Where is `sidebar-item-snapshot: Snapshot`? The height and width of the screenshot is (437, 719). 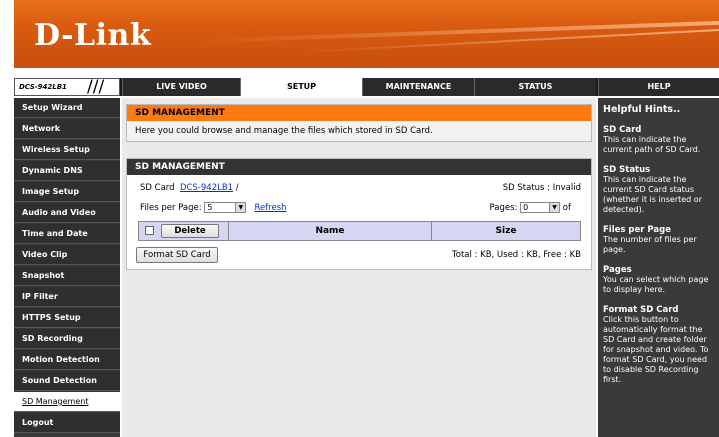
sidebar-item-snapshot: Snapshot is located at coordinates (67, 276).